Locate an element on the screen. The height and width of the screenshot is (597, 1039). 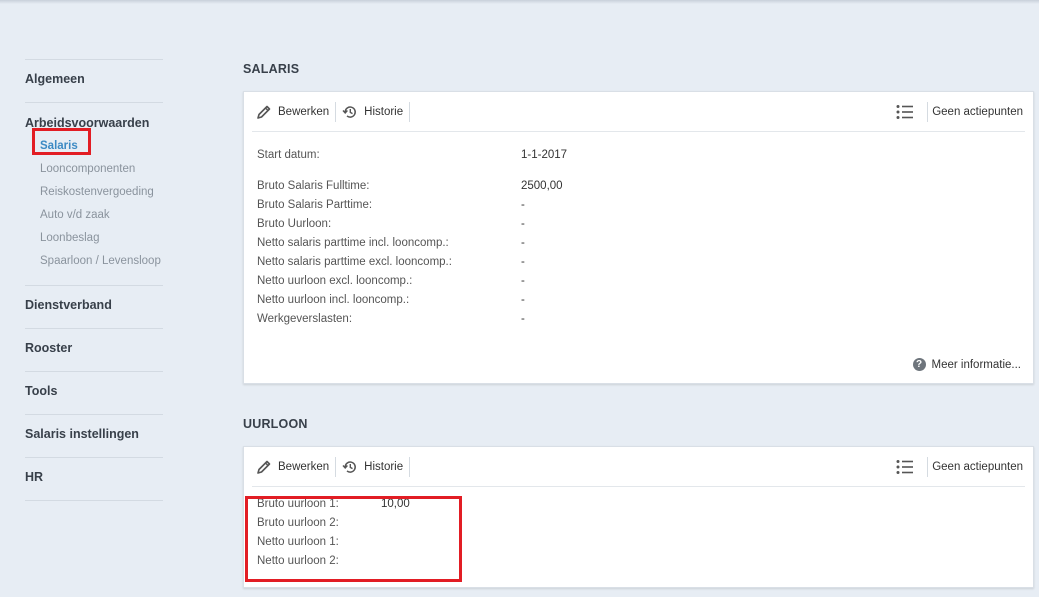
sidebar-group-hr: HR is located at coordinates (94, 479).